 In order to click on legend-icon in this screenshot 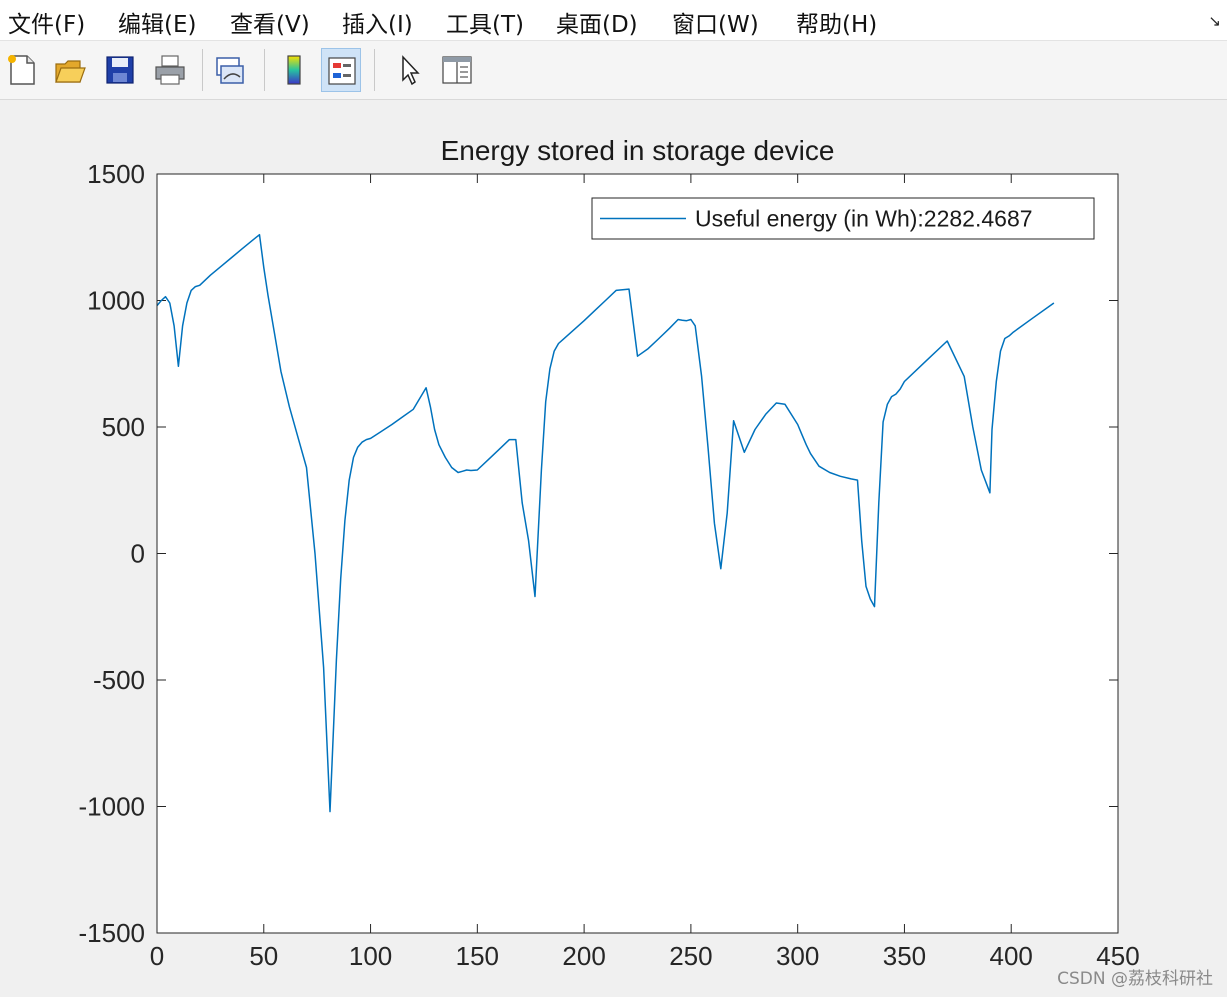, I will do `click(341, 70)`.